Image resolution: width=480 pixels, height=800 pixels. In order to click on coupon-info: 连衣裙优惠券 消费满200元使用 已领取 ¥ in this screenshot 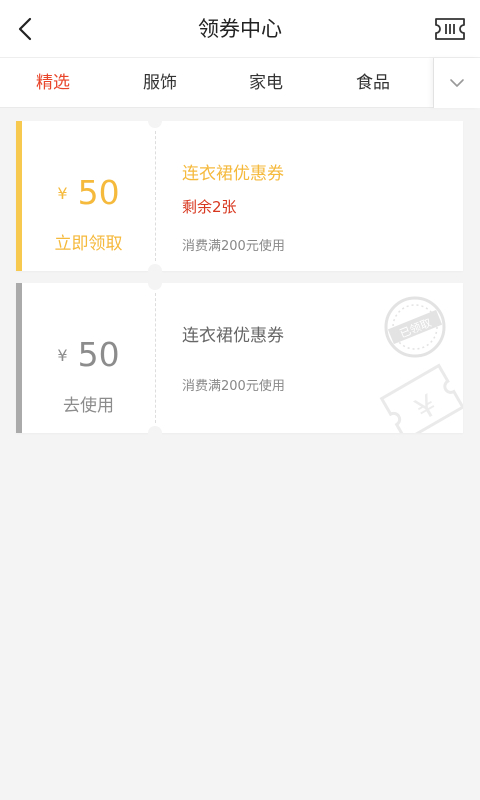, I will do `click(309, 358)`.